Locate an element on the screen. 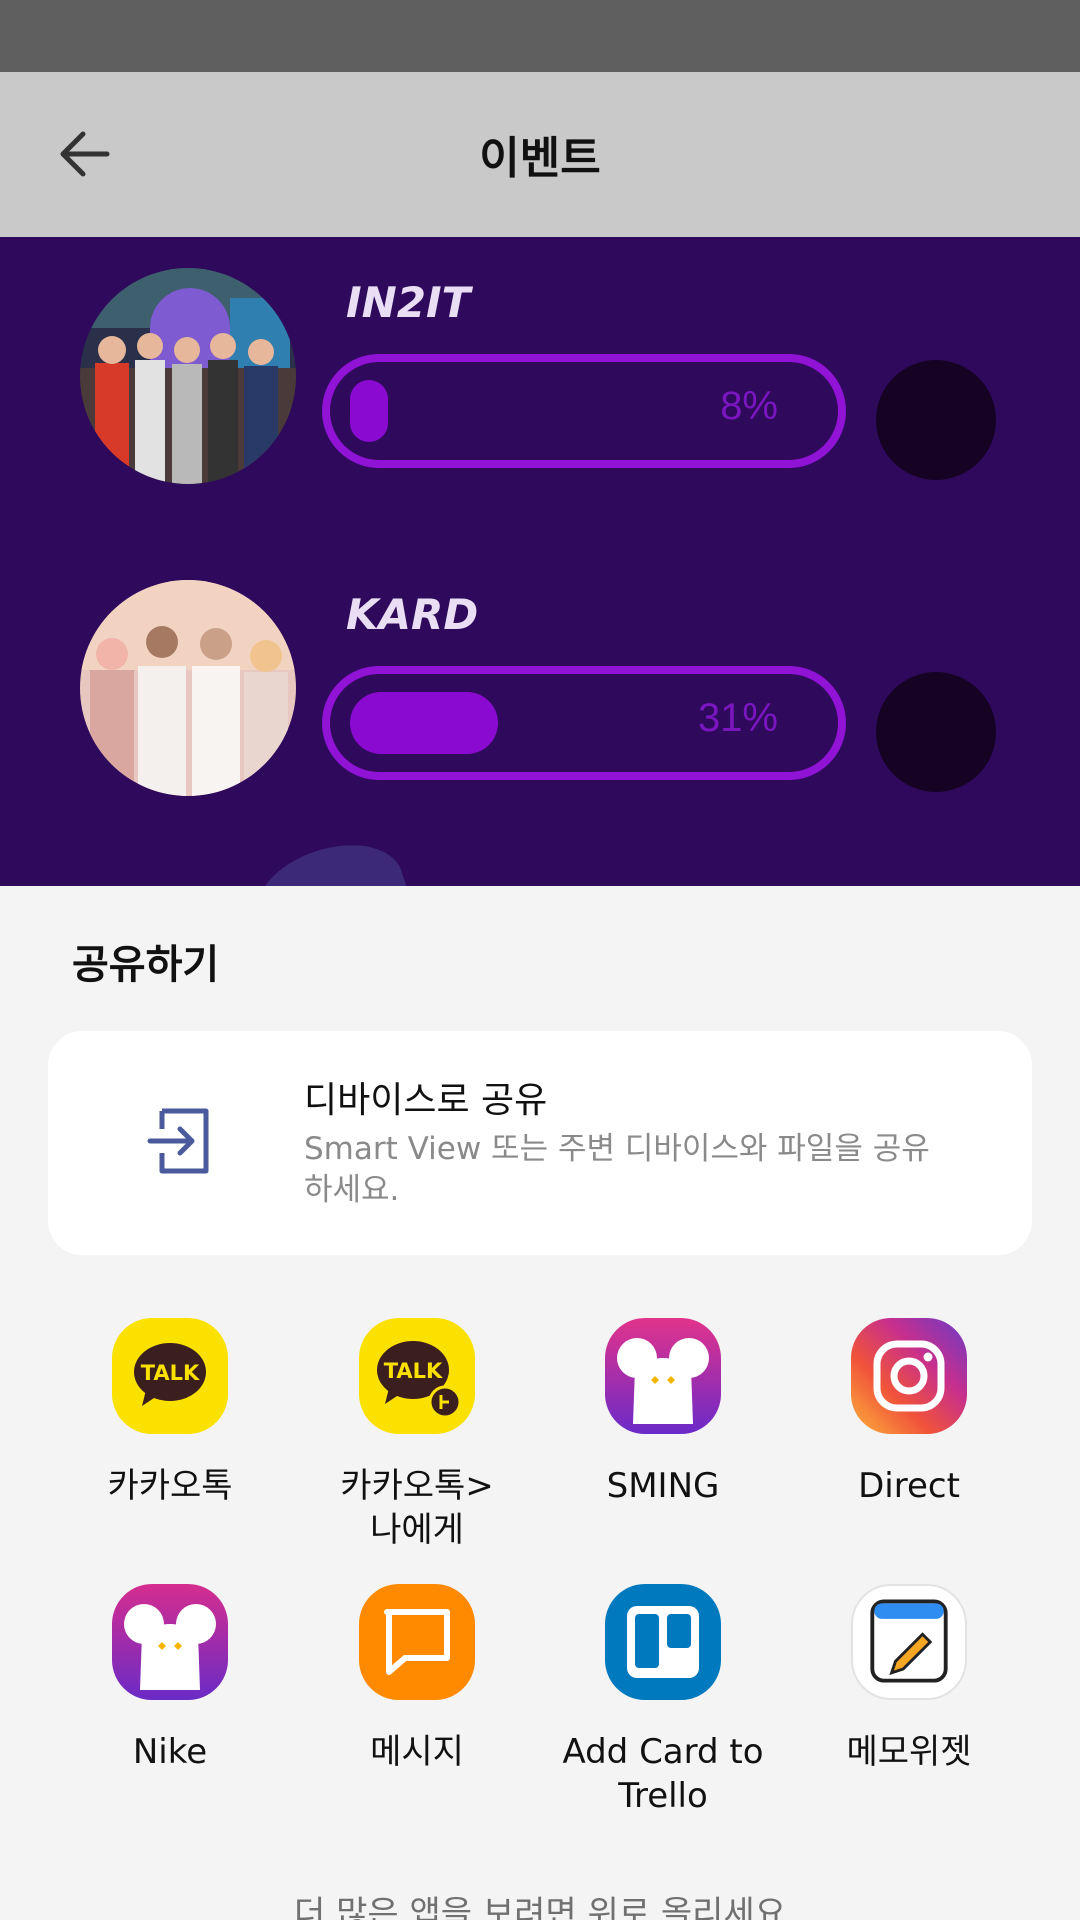 The width and height of the screenshot is (1080, 1920). instagram-icon is located at coordinates (909, 1376).